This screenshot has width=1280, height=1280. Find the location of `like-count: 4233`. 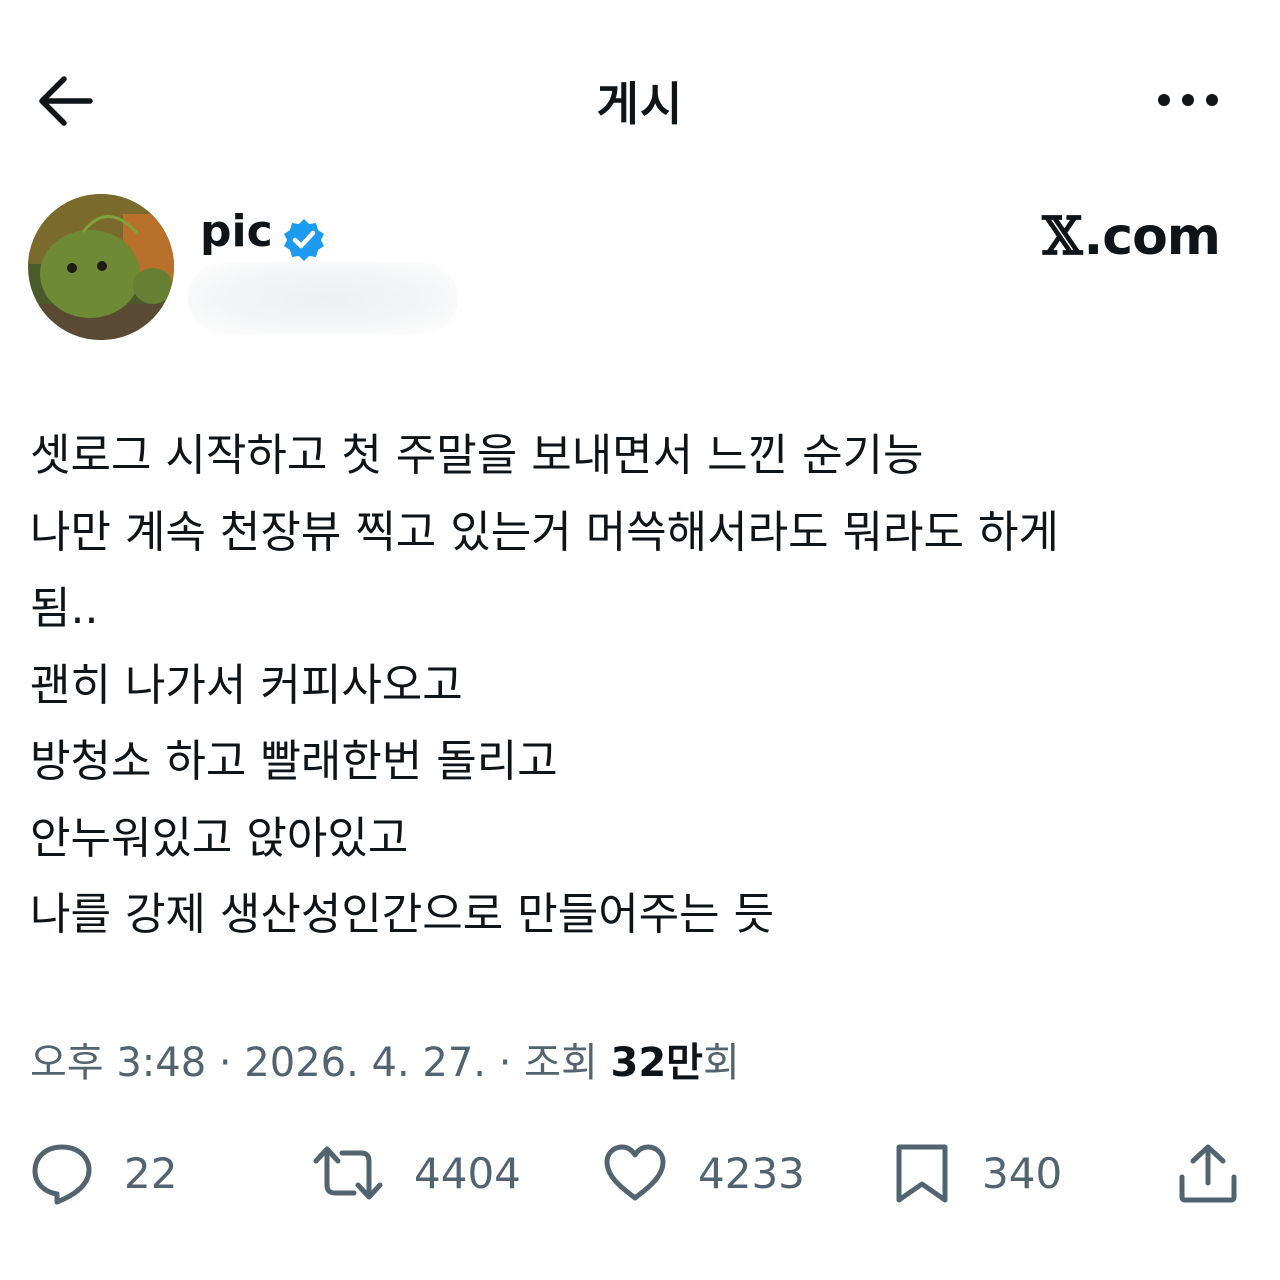

like-count: 4233 is located at coordinates (751, 1173).